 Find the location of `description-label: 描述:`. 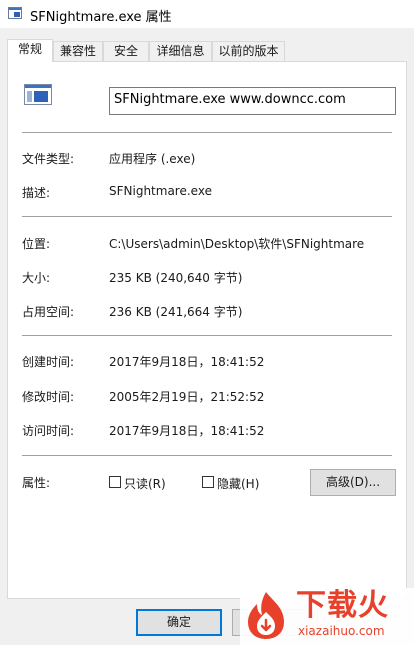

description-label: 描述: is located at coordinates (36, 193).